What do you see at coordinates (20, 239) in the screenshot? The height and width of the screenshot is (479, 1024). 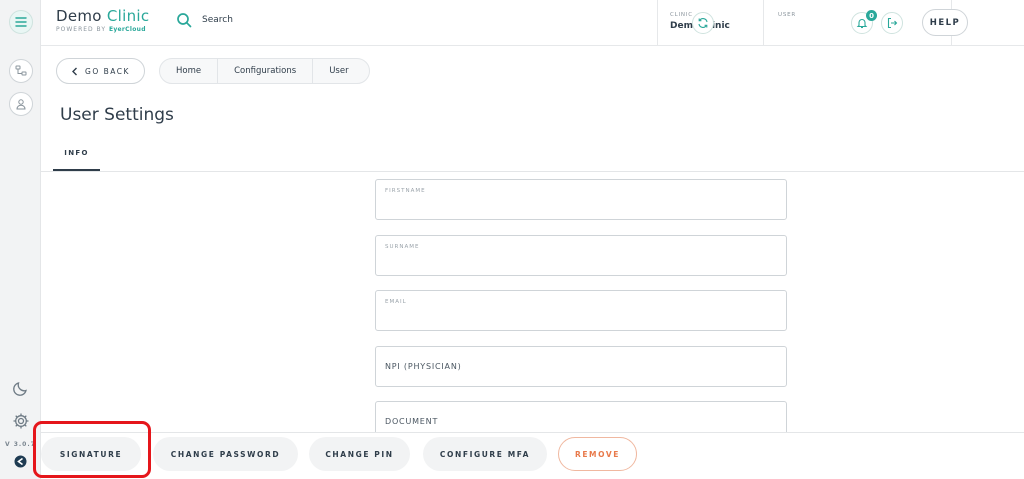 I see `left-rail: V 3.0.7` at bounding box center [20, 239].